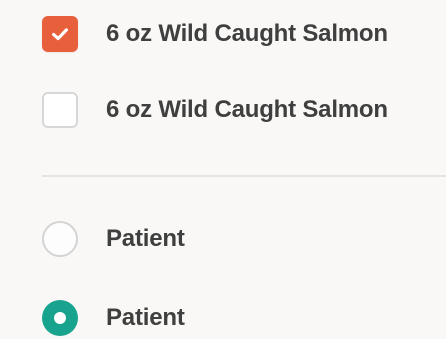 The image size is (446, 339). I want to click on radio-selected-icon, so click(60, 318).